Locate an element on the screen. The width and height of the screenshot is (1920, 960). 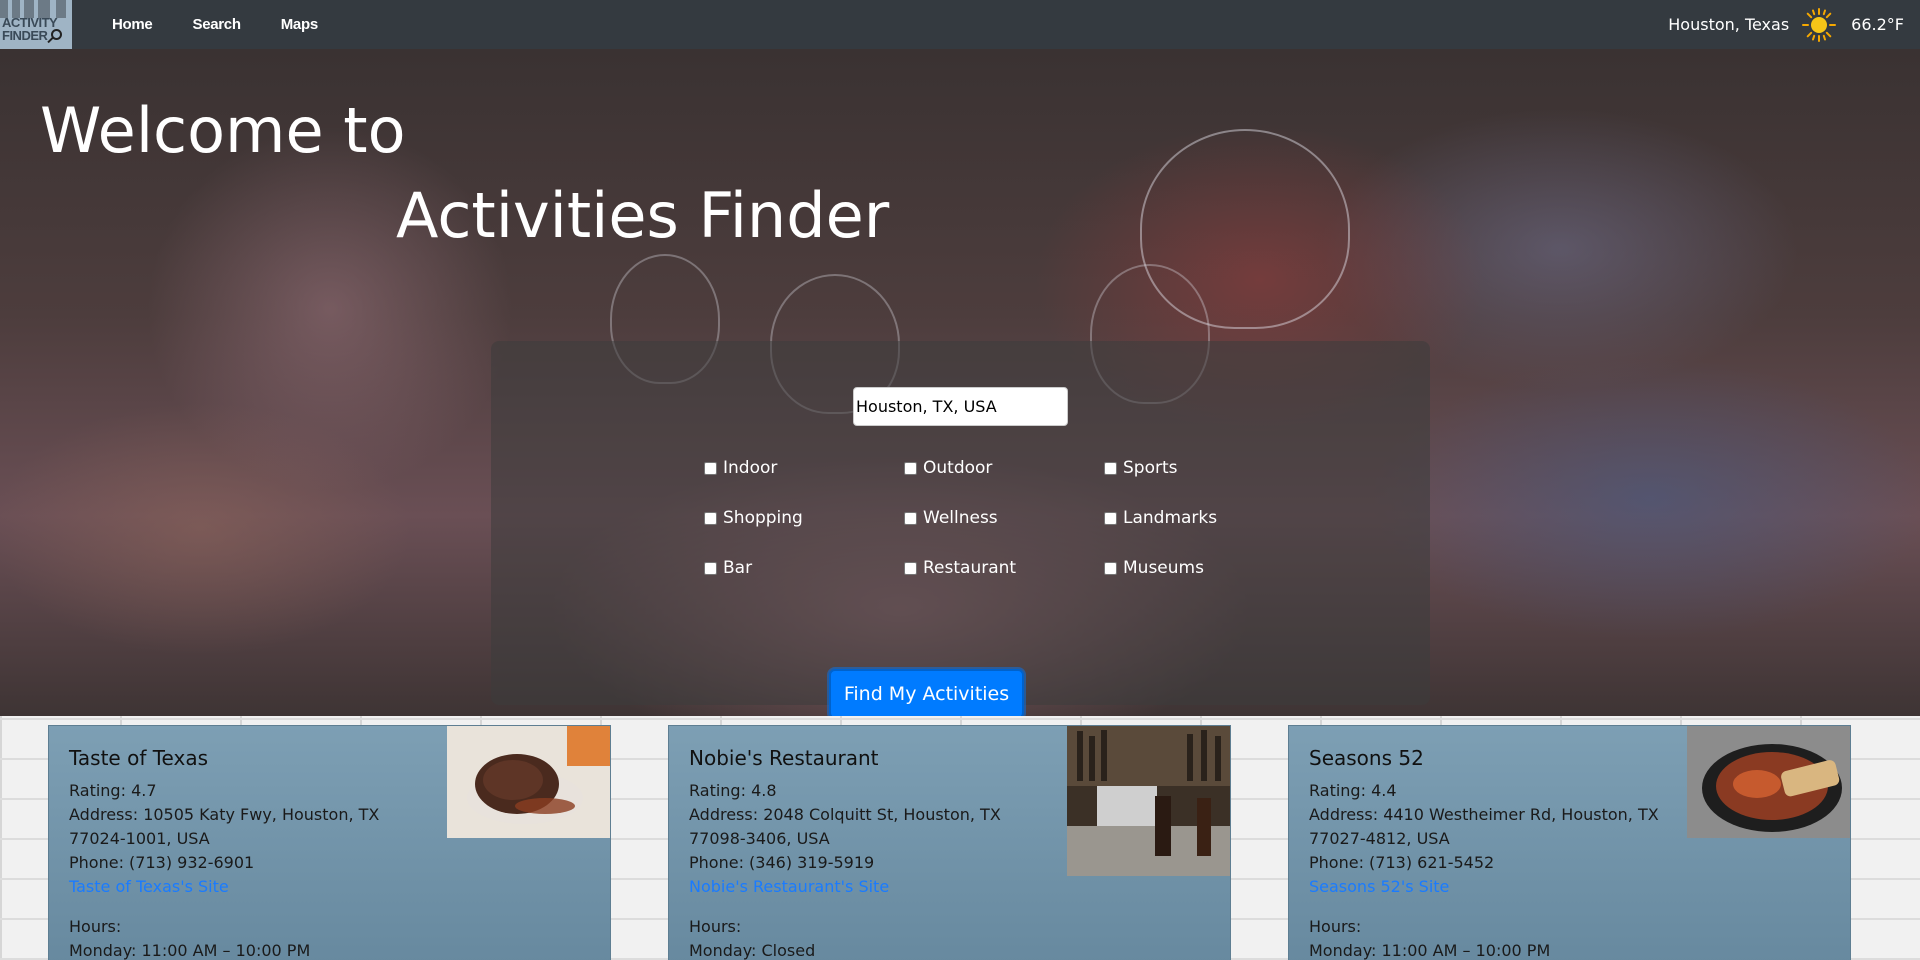
nav-search-link: Search is located at coordinates (216, 24).